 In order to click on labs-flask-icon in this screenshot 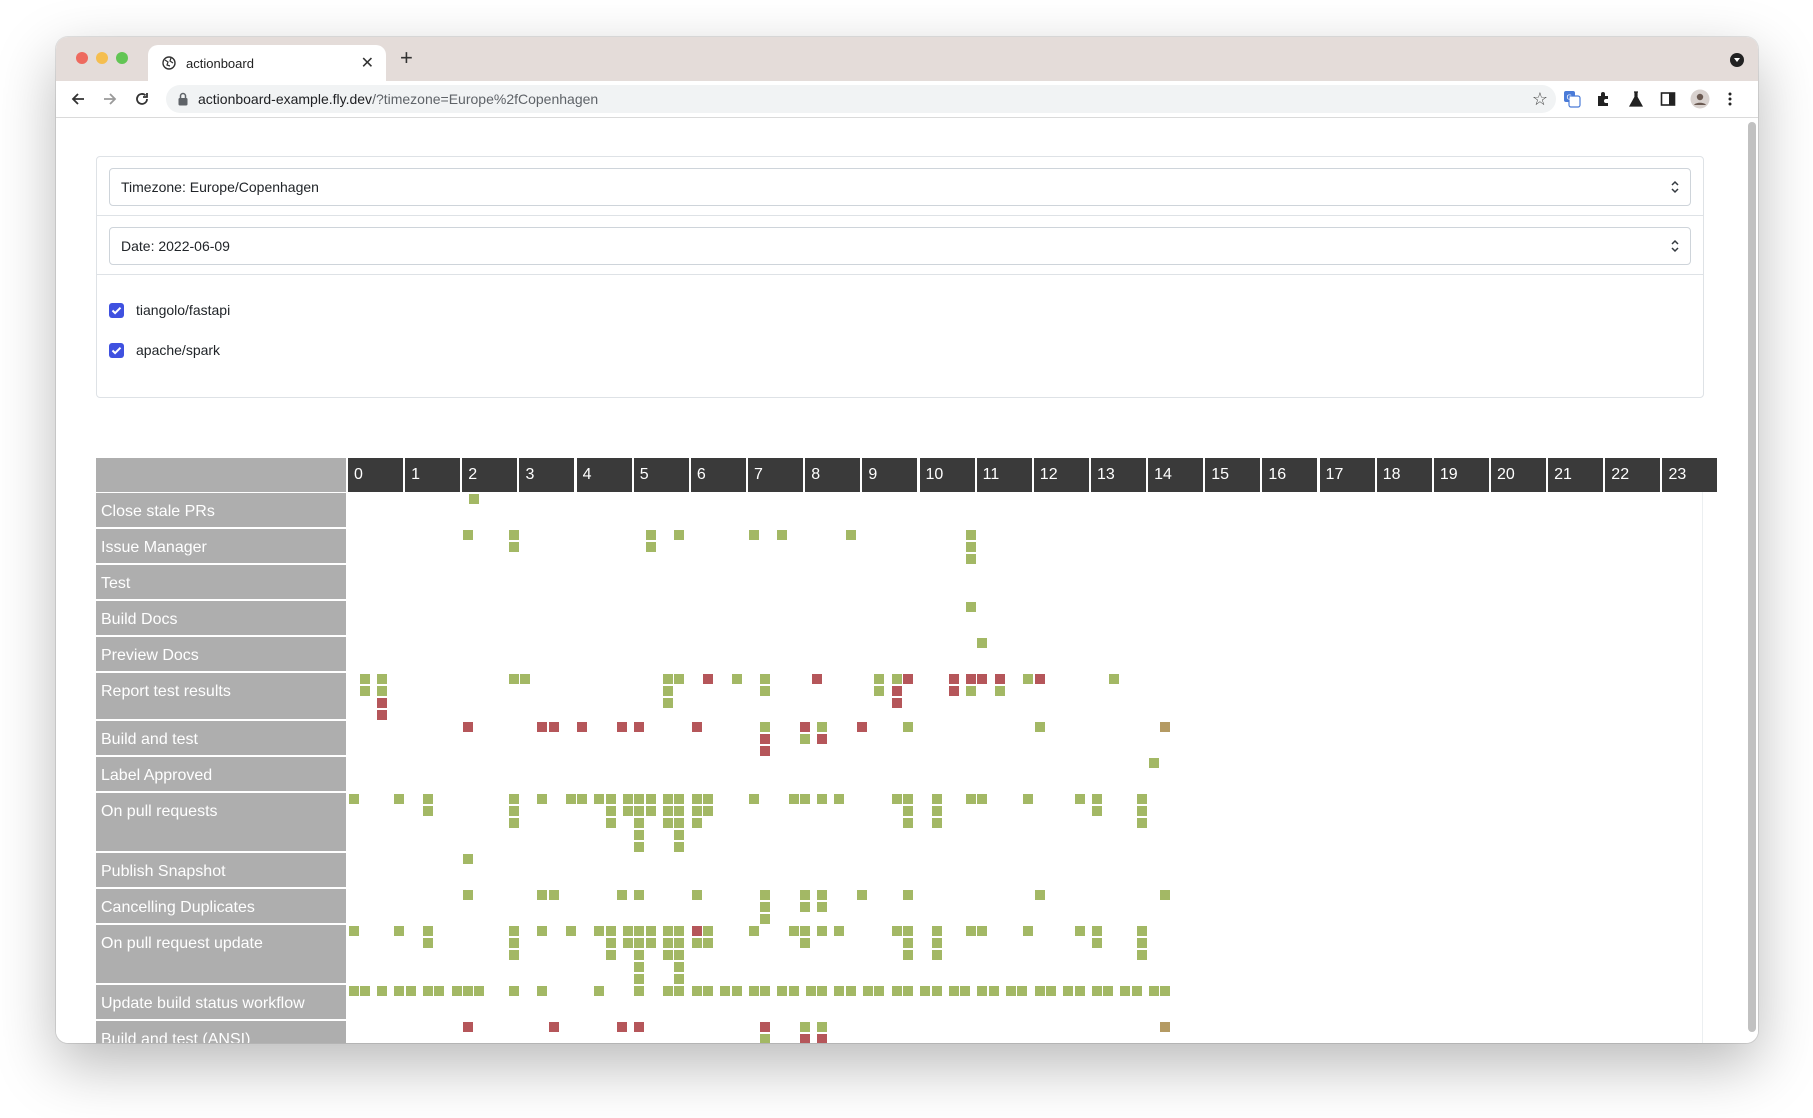, I will do `click(1636, 99)`.